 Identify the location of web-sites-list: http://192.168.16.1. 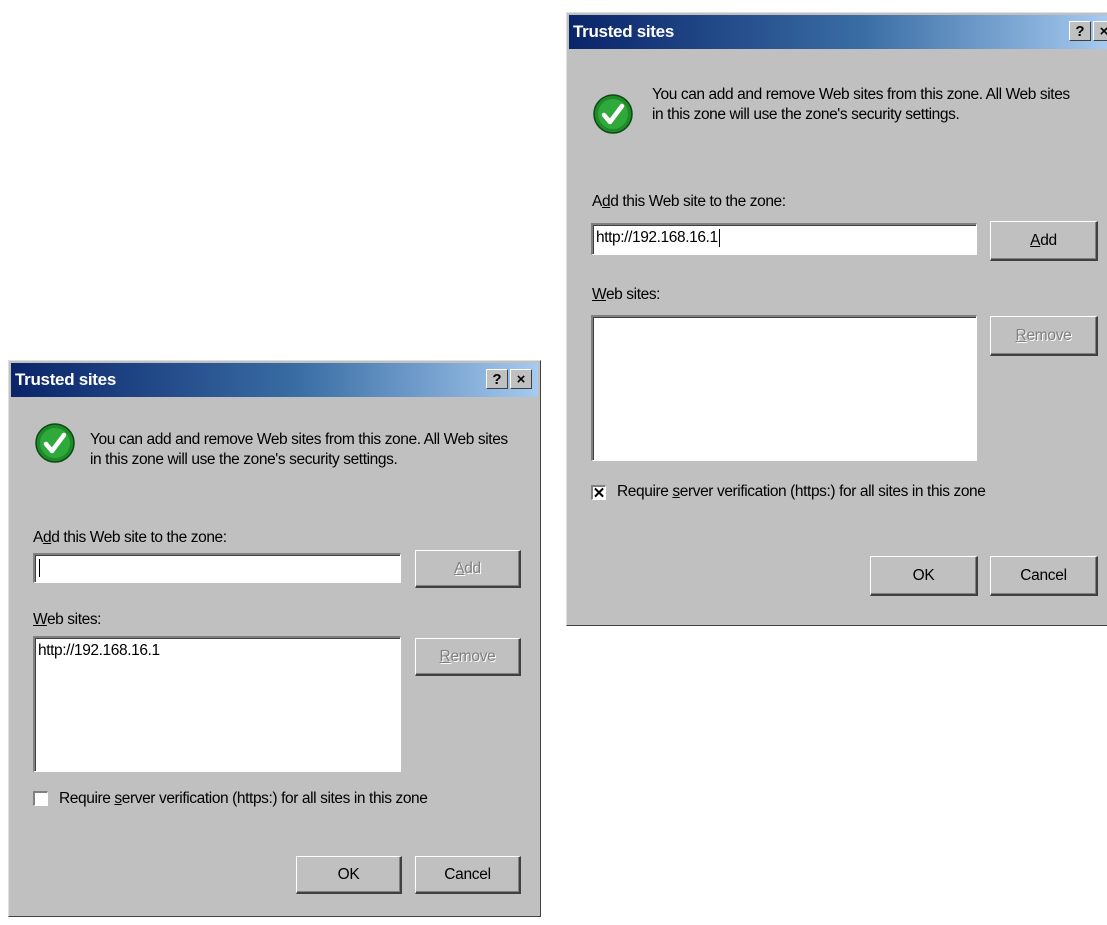
(217, 704).